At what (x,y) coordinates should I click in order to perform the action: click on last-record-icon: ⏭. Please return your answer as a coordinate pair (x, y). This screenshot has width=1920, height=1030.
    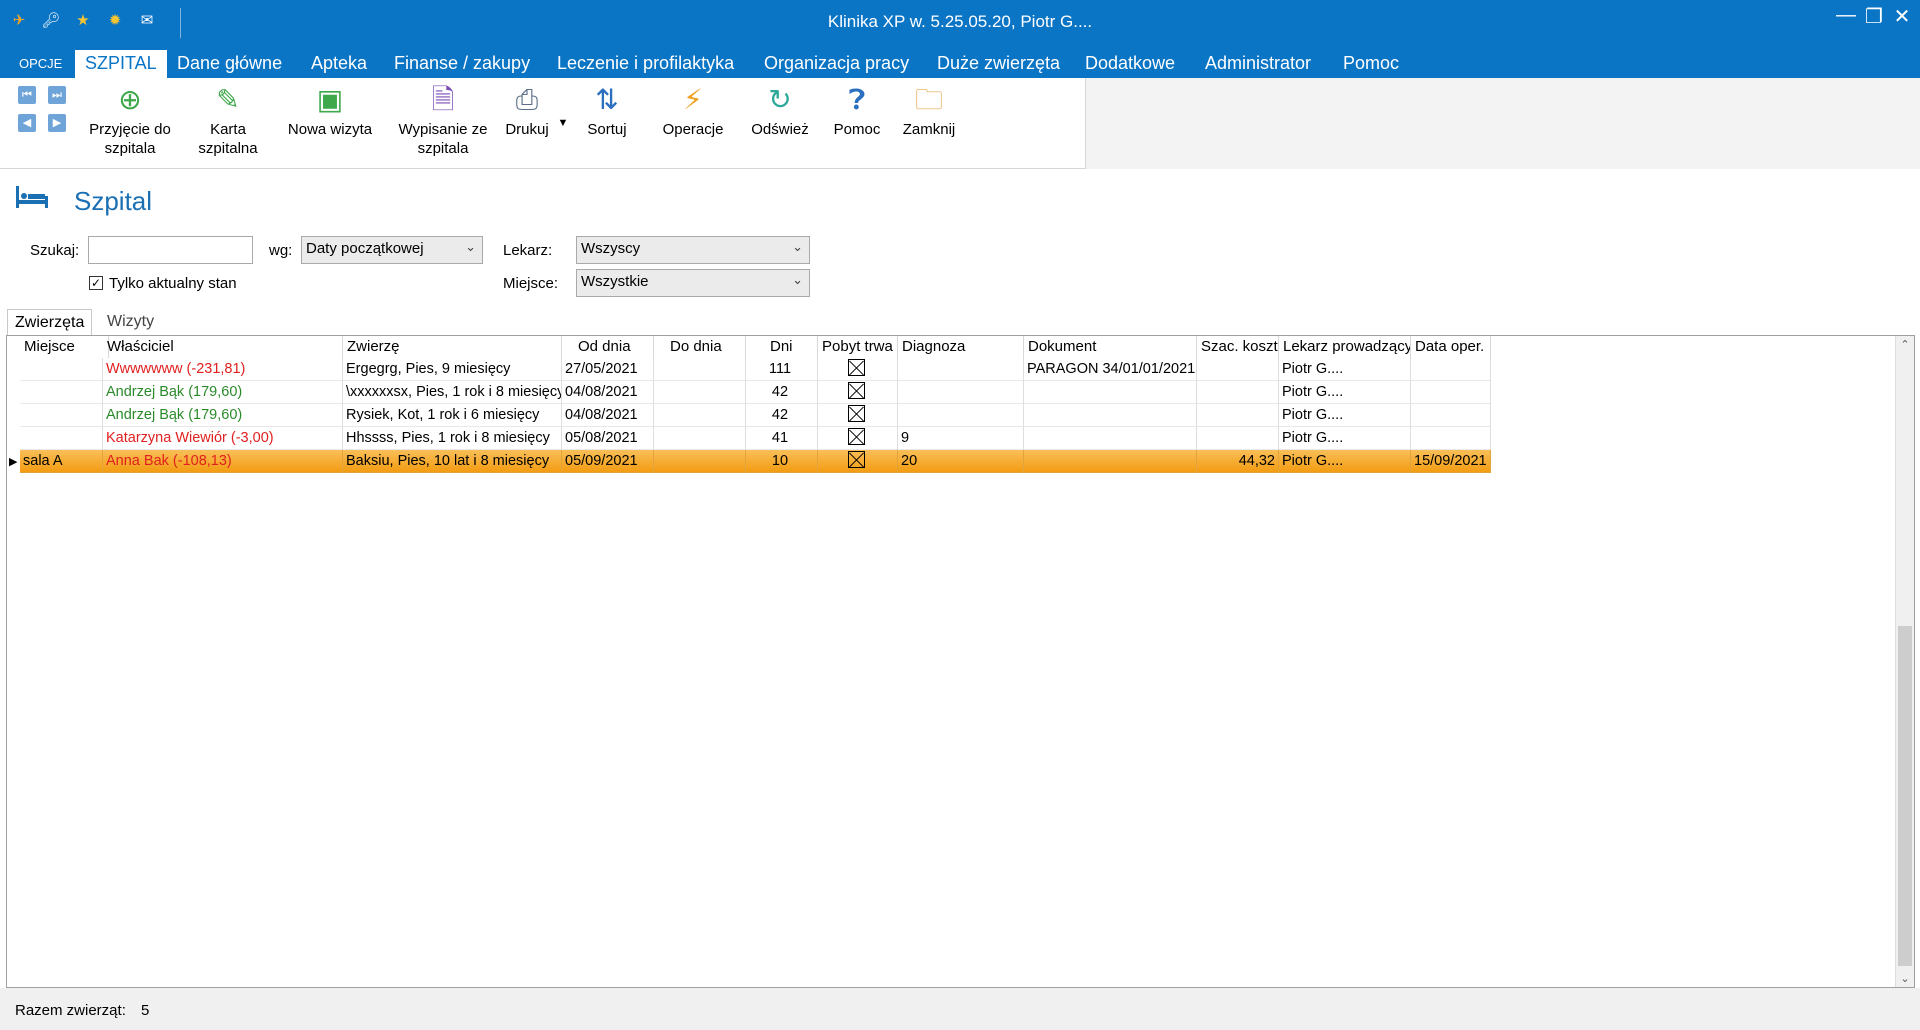
    Looking at the image, I should click on (57, 95).